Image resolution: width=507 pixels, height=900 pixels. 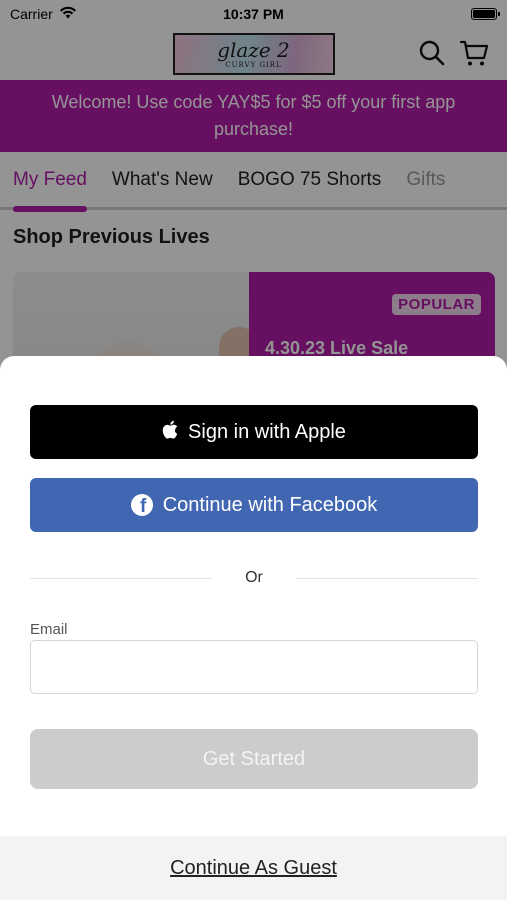 I want to click on or-divider: Or, so click(x=254, y=578).